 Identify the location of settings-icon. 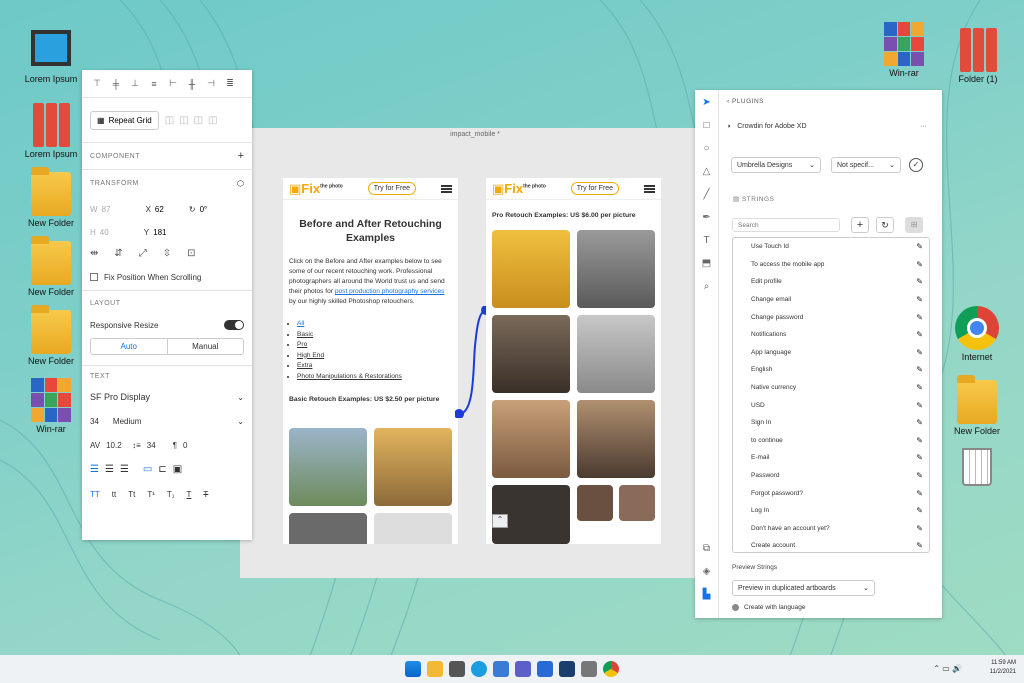
(589, 669).